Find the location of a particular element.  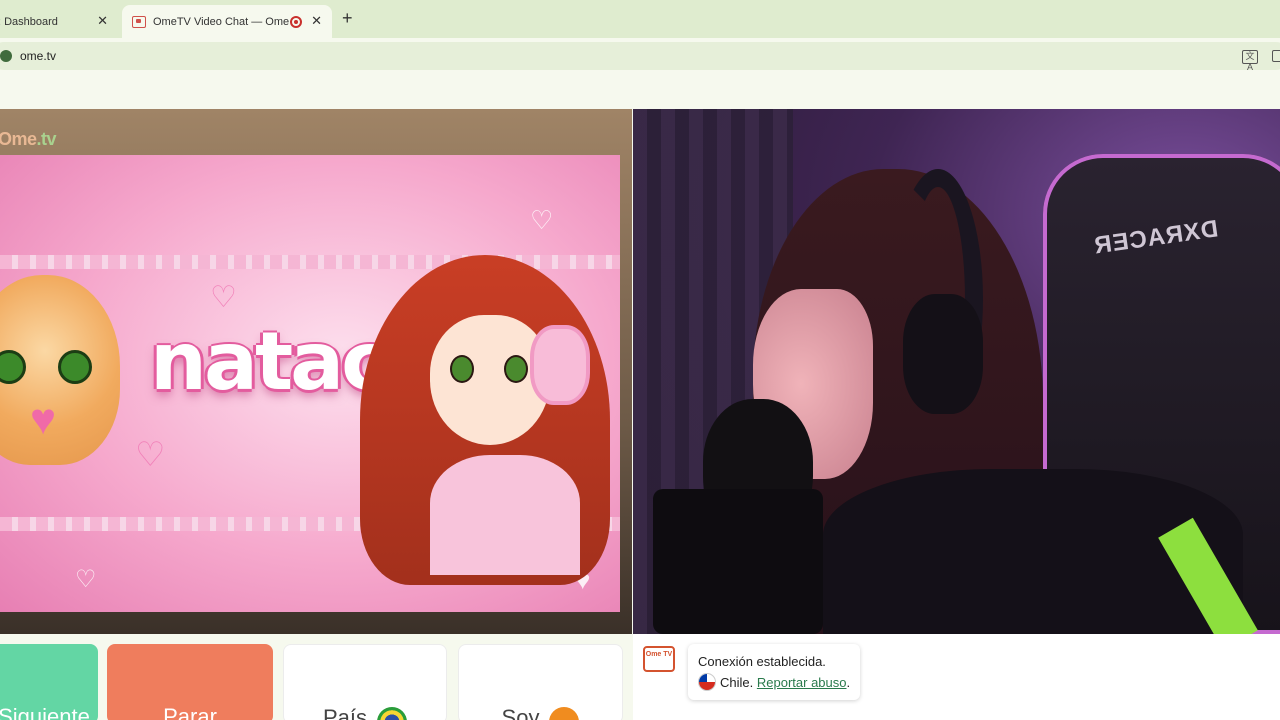

anime-girl-illustration is located at coordinates (485, 433).